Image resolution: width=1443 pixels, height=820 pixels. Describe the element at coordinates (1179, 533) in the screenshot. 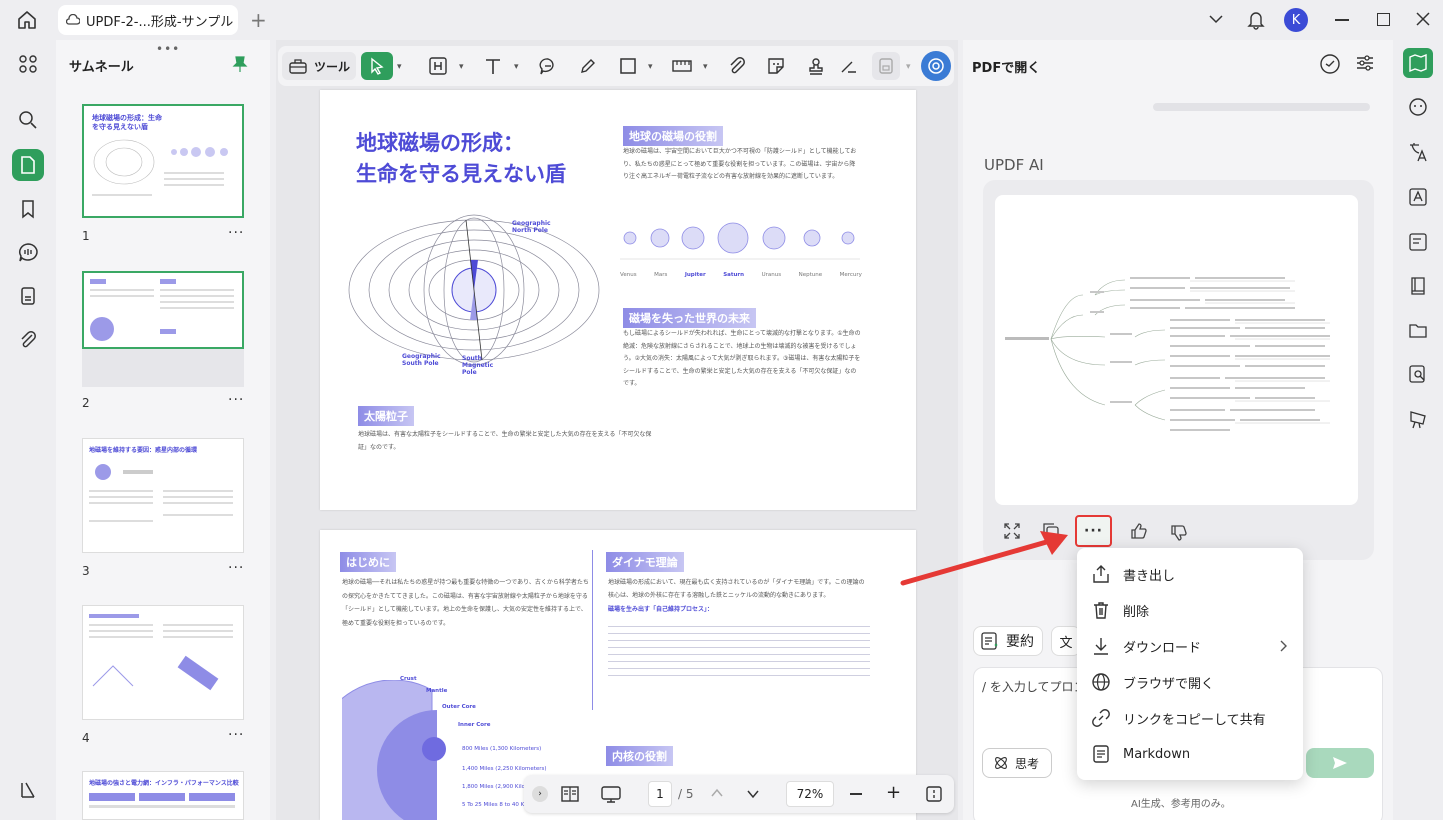

I see `thumbs-down-icon` at that location.